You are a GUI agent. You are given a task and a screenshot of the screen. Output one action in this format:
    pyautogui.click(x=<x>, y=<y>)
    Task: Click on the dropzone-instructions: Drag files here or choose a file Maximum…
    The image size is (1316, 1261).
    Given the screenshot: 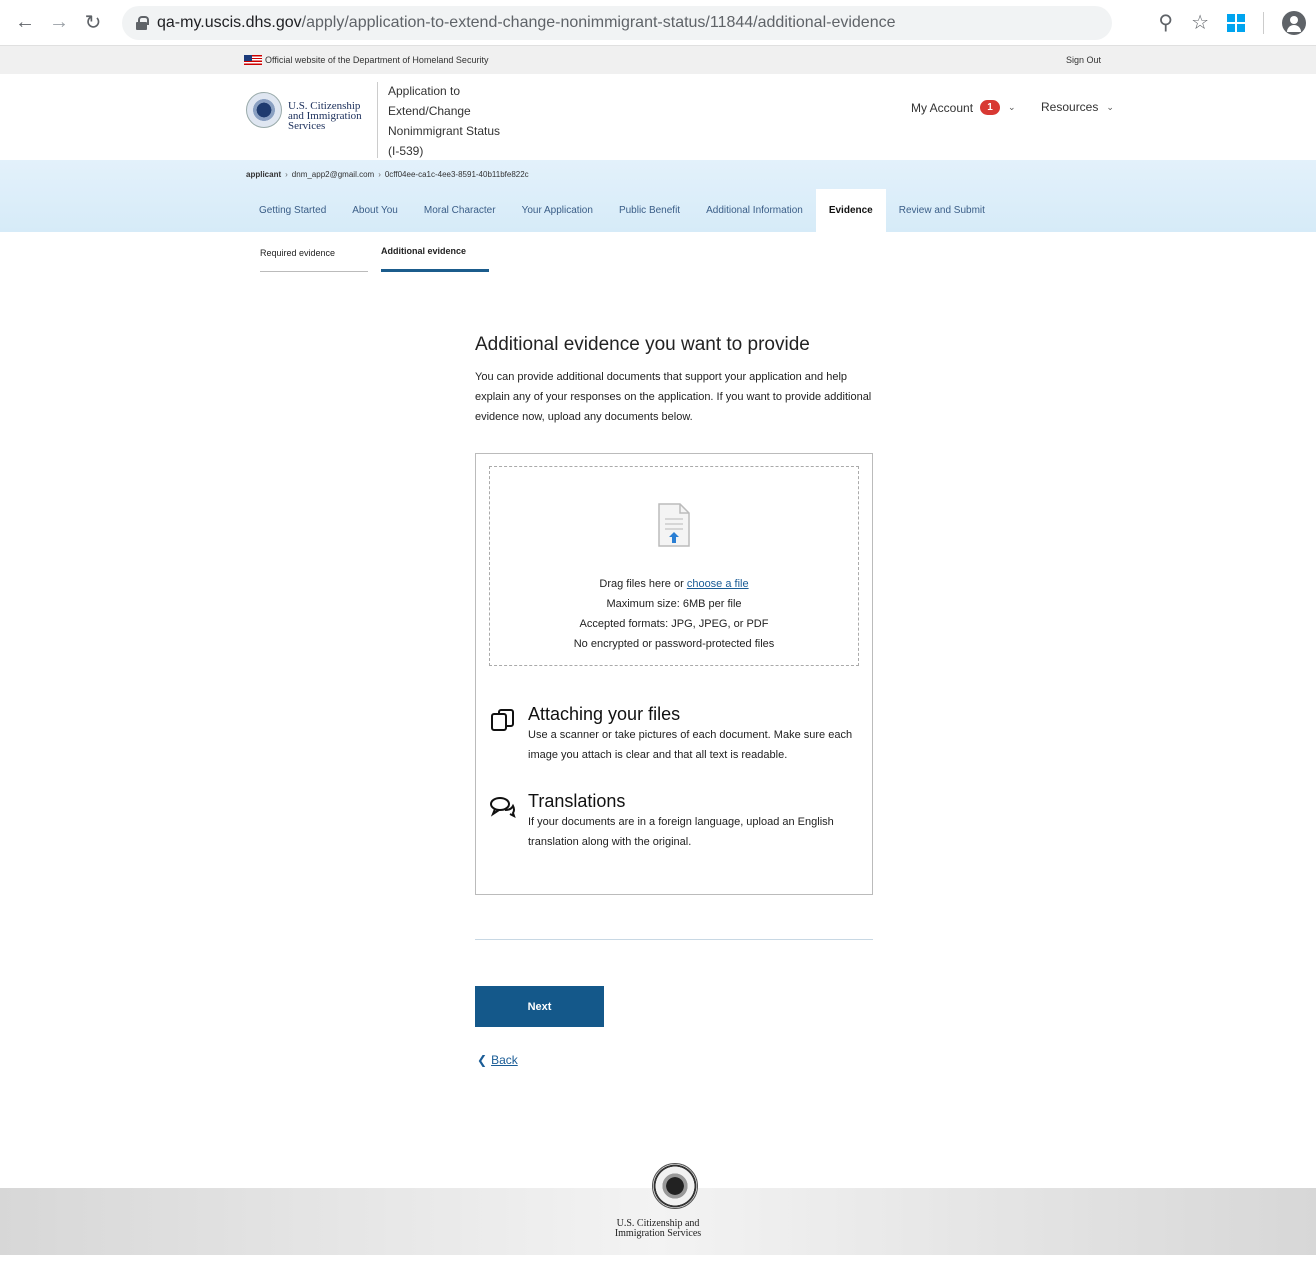 What is the action you would take?
    pyautogui.click(x=674, y=614)
    